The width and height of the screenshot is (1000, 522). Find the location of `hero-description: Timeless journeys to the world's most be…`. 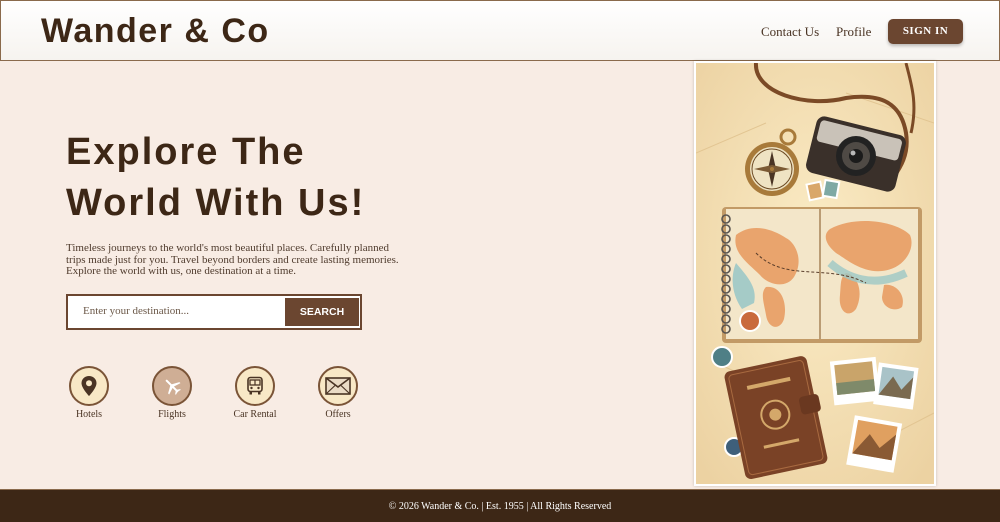

hero-description: Timeless journeys to the world's most be… is located at coordinates (232, 259).